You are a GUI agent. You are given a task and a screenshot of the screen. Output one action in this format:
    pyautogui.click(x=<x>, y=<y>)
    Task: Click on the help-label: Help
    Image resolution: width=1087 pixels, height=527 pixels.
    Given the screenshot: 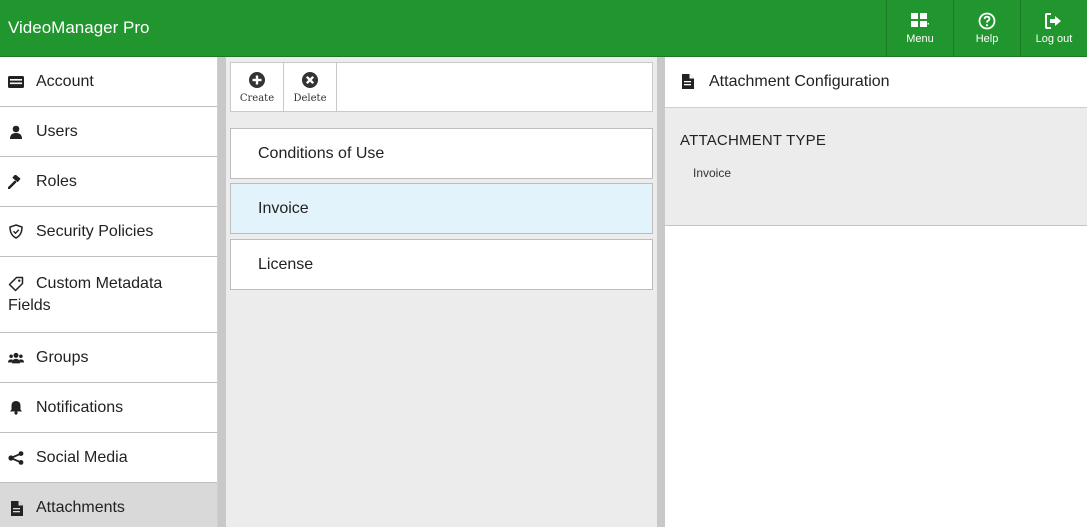 What is the action you would take?
    pyautogui.click(x=987, y=39)
    